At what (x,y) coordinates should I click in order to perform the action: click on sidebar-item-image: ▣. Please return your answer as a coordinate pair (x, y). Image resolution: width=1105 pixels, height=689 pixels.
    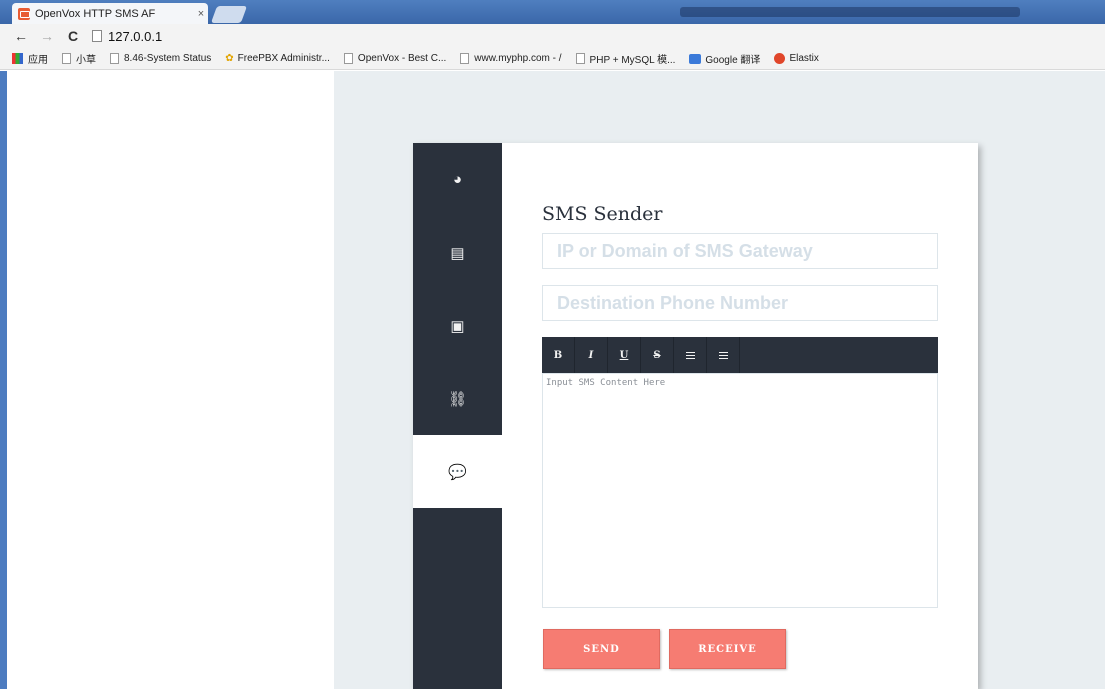
    Looking at the image, I should click on (457, 325).